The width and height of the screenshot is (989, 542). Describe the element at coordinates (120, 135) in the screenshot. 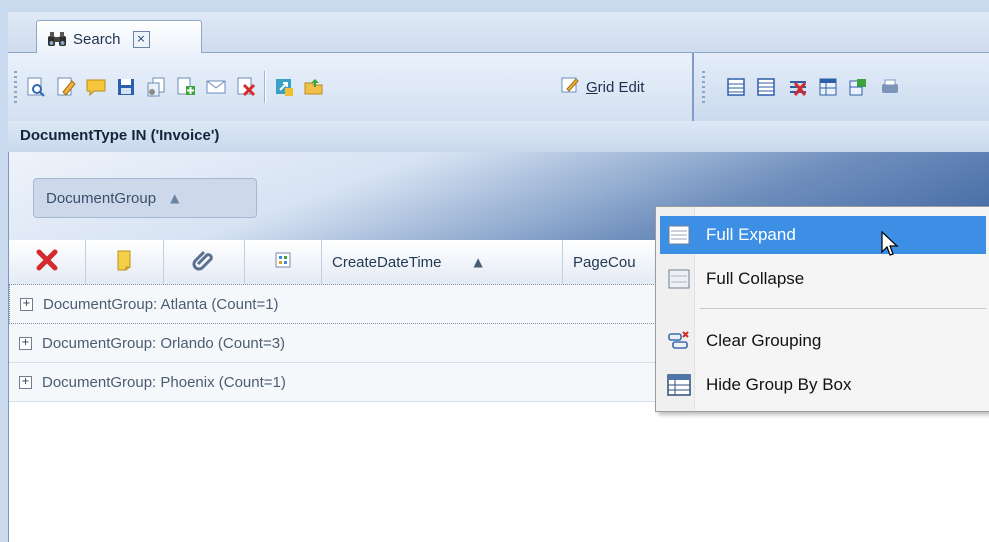

I see `filter-expression: DocumentType IN ('Invoice')` at that location.